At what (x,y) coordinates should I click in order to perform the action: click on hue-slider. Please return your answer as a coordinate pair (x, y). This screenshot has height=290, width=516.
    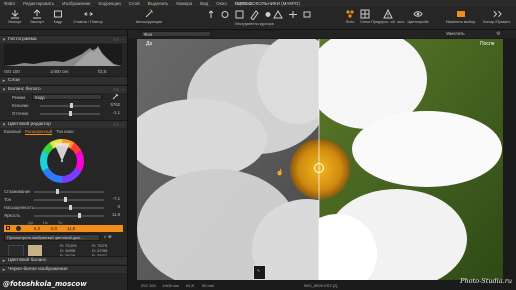
    Looking at the image, I should click on (69, 199).